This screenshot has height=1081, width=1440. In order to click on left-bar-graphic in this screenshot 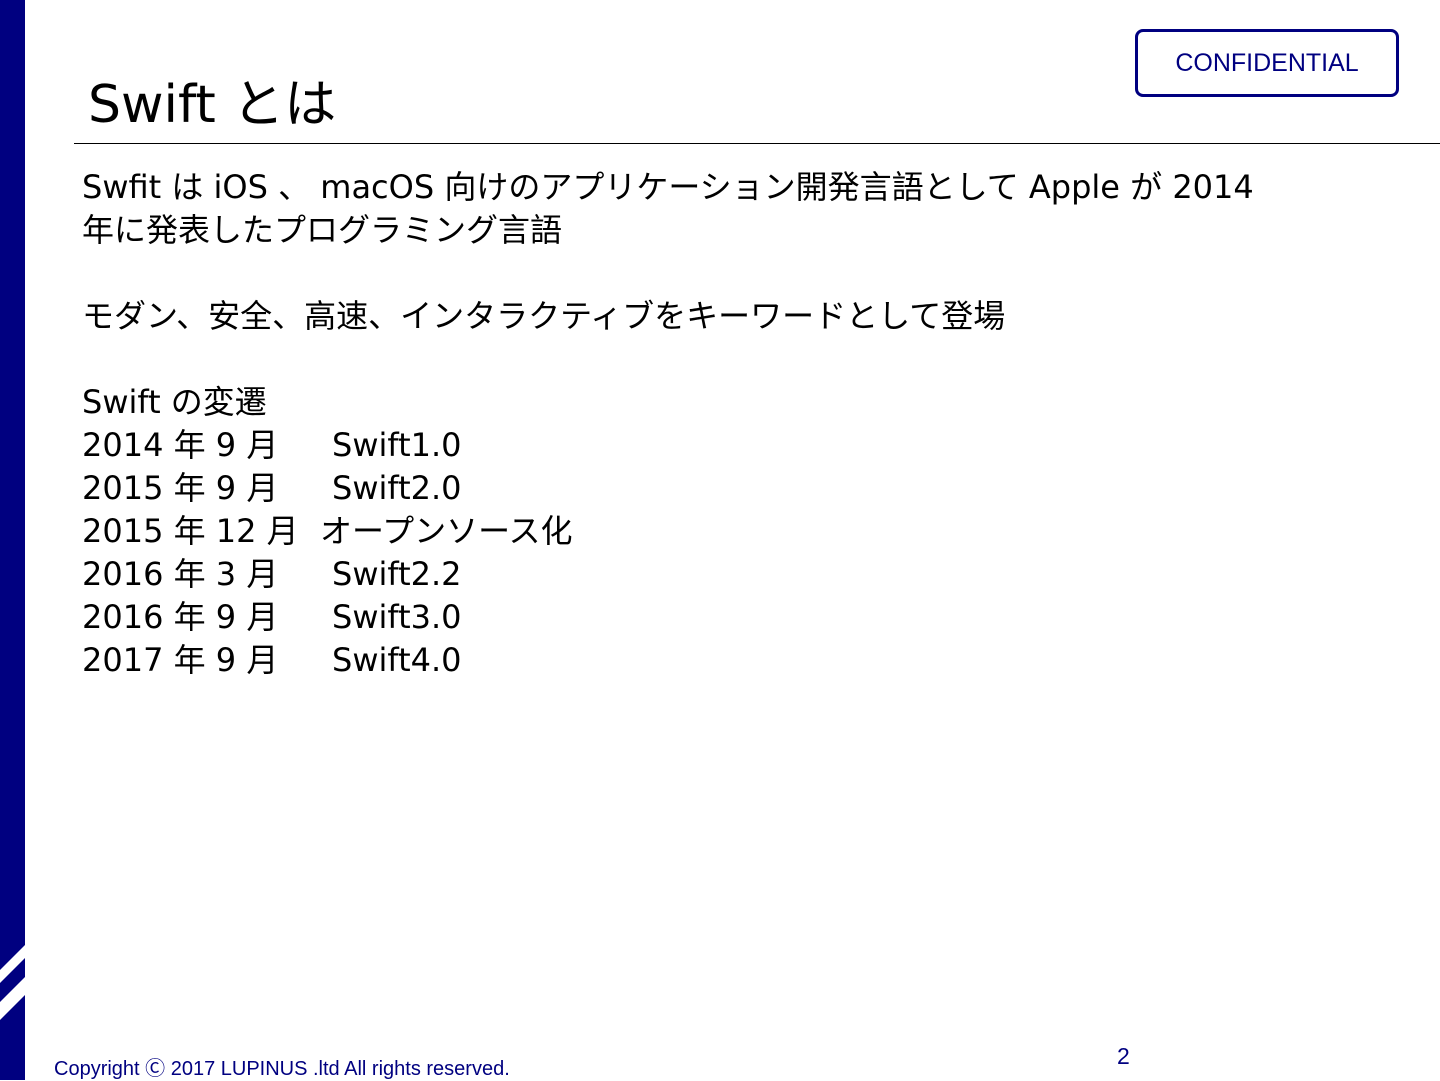, I will do `click(12, 540)`.